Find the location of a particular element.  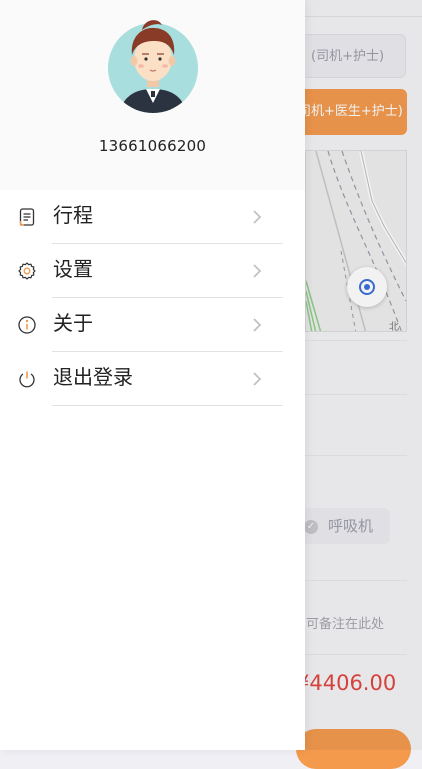

power-icon is located at coordinates (27, 379).